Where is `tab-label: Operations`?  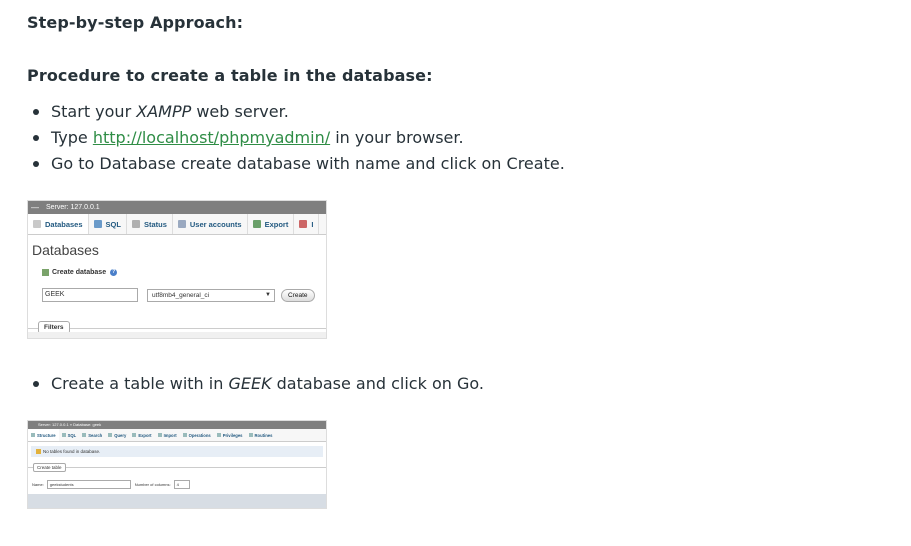
tab-label: Operations is located at coordinates (199, 435).